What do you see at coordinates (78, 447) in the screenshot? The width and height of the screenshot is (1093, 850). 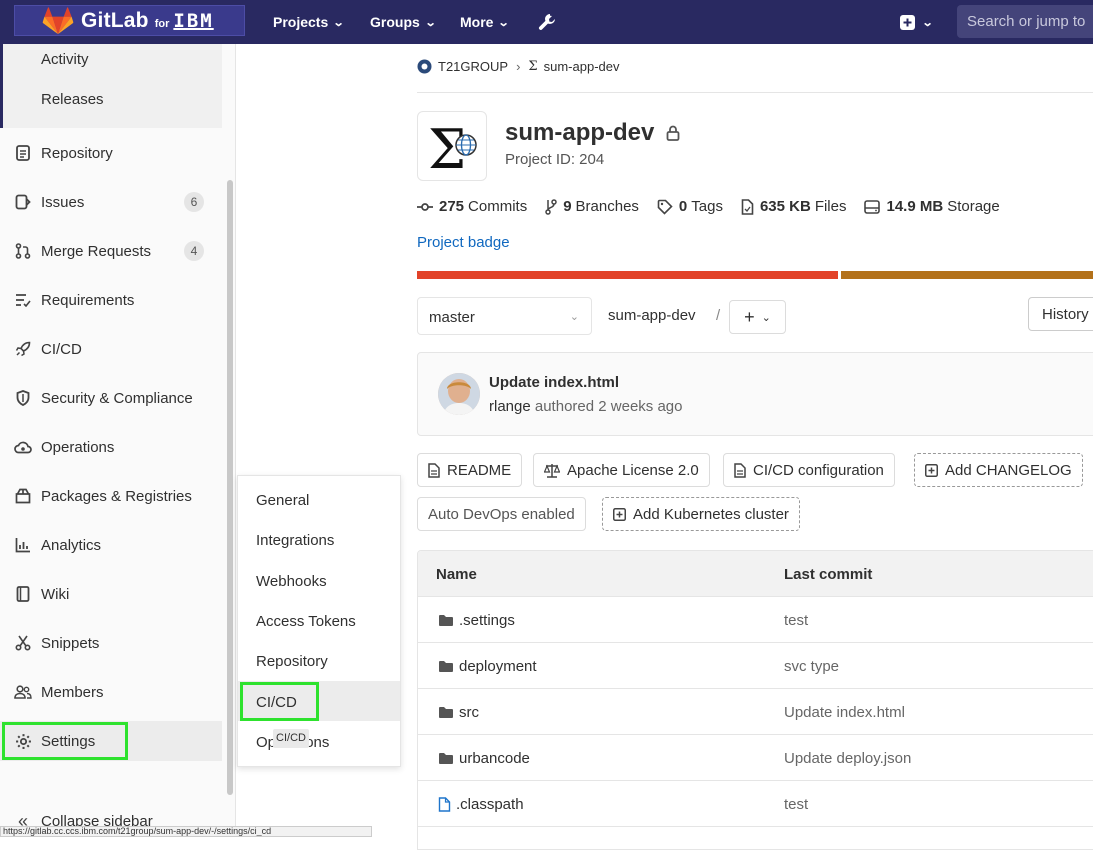 I see `sidebar-item-label: Operations` at bounding box center [78, 447].